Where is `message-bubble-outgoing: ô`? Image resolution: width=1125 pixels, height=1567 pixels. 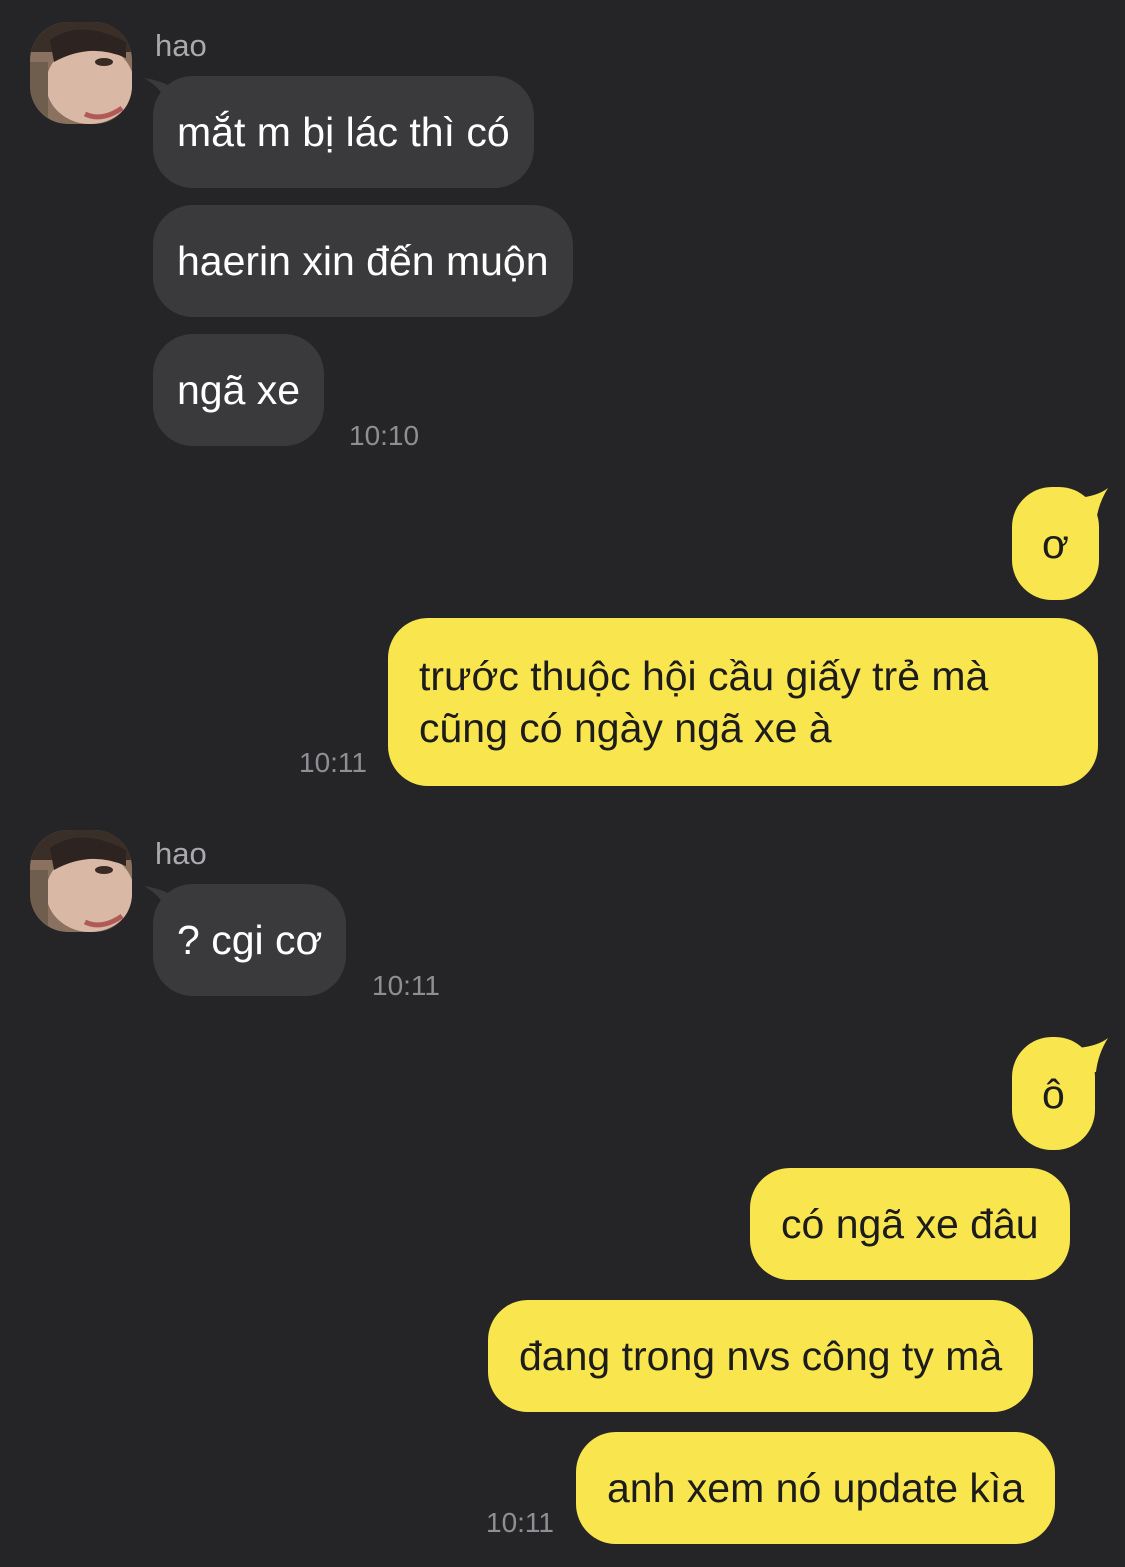 message-bubble-outgoing: ô is located at coordinates (1053, 1093).